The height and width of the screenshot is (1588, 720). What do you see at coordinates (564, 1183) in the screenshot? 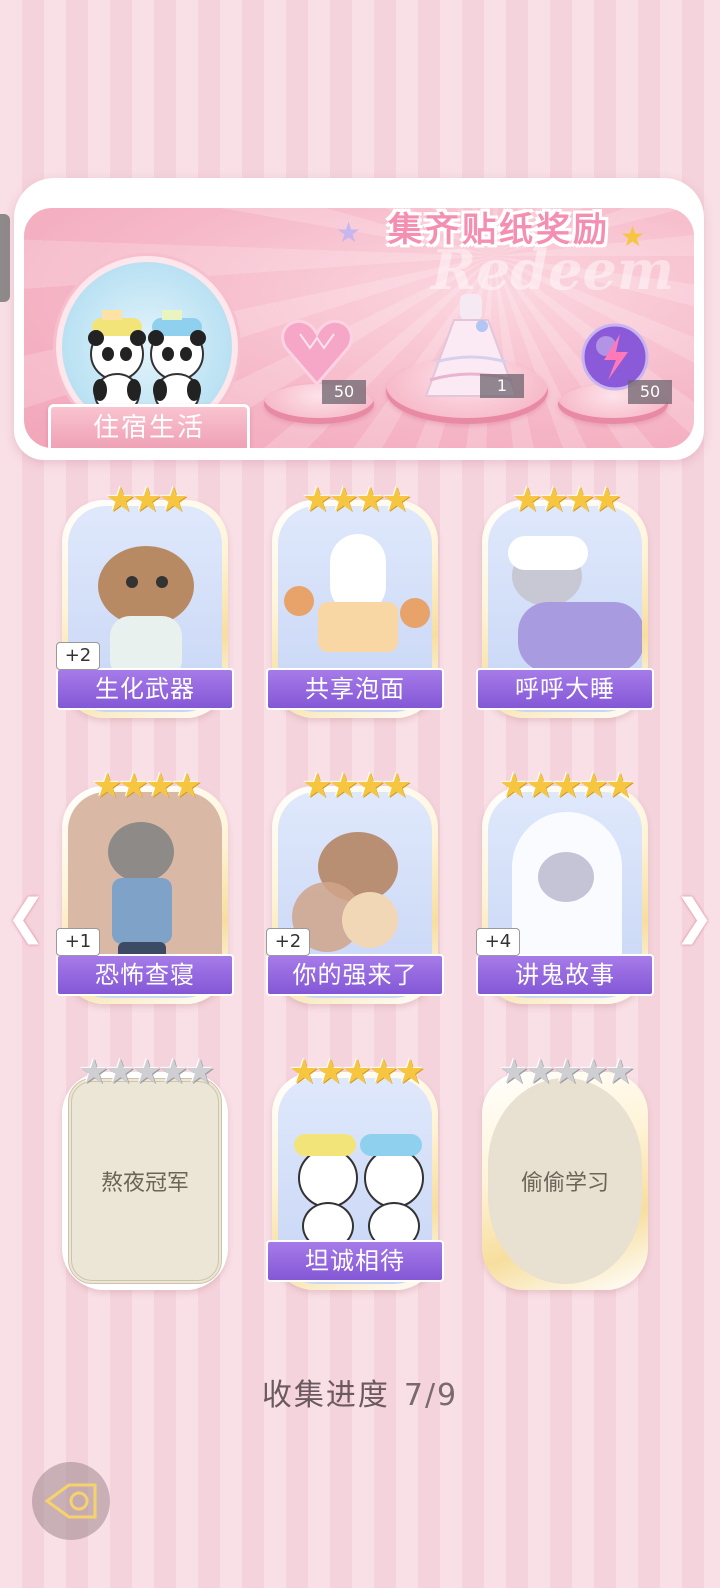
I see `card-title: 偷偷学习` at bounding box center [564, 1183].